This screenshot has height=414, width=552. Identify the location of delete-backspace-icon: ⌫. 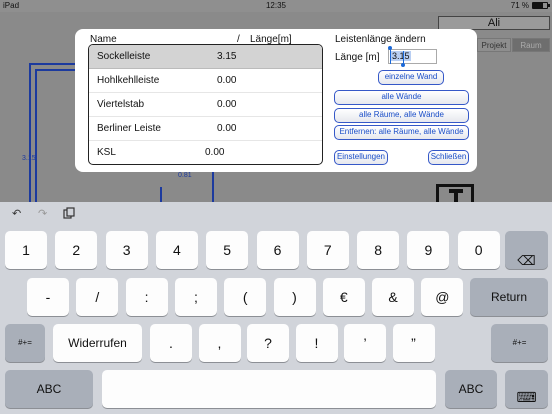
(526, 260).